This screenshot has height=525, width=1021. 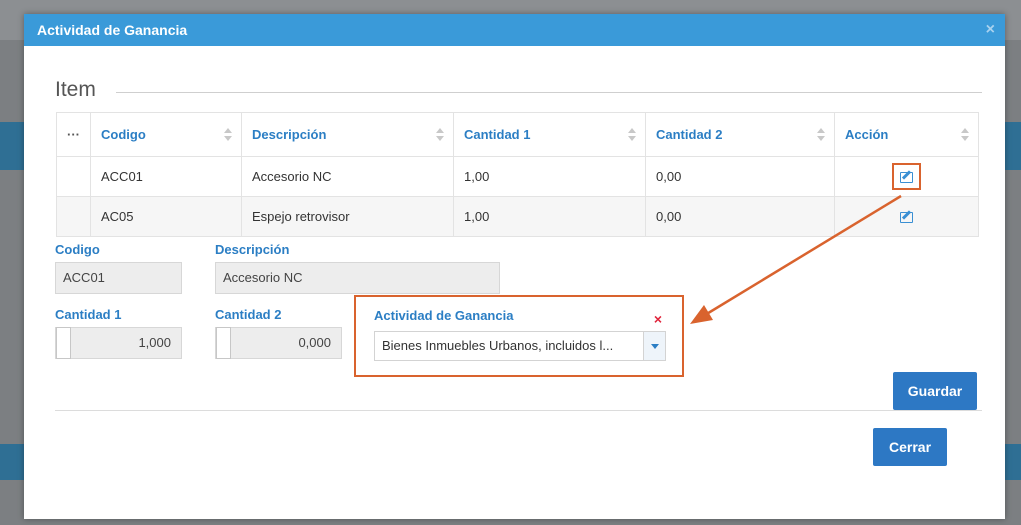 I want to click on clear-icon: ×, so click(x=658, y=319).